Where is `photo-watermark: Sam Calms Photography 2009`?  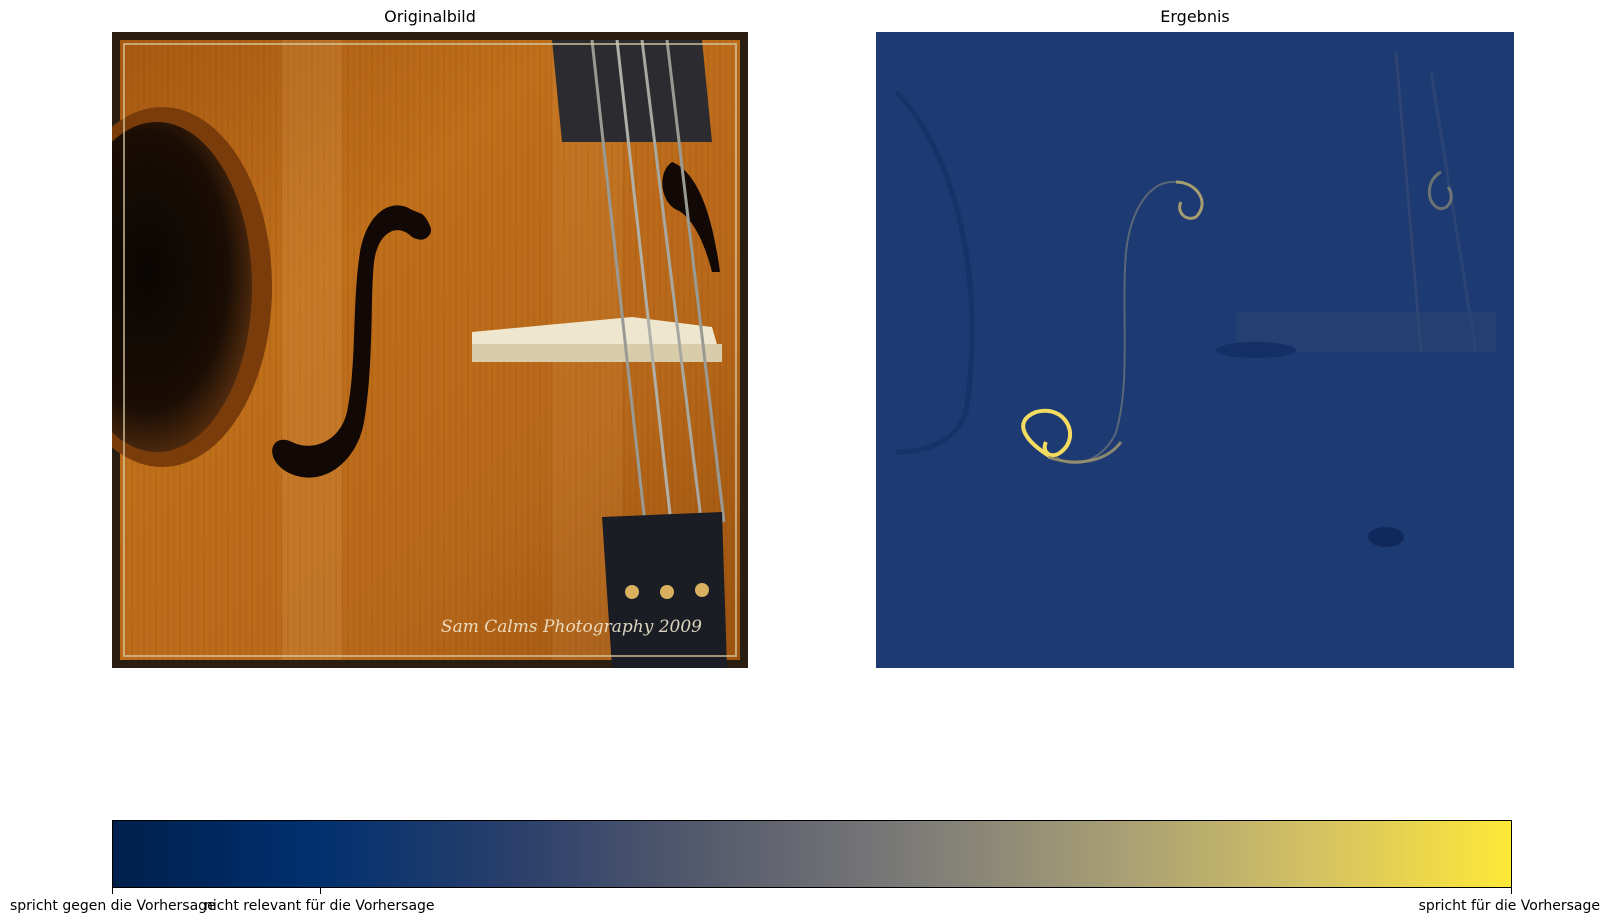
photo-watermark: Sam Calms Photography 2009 is located at coordinates (571, 627).